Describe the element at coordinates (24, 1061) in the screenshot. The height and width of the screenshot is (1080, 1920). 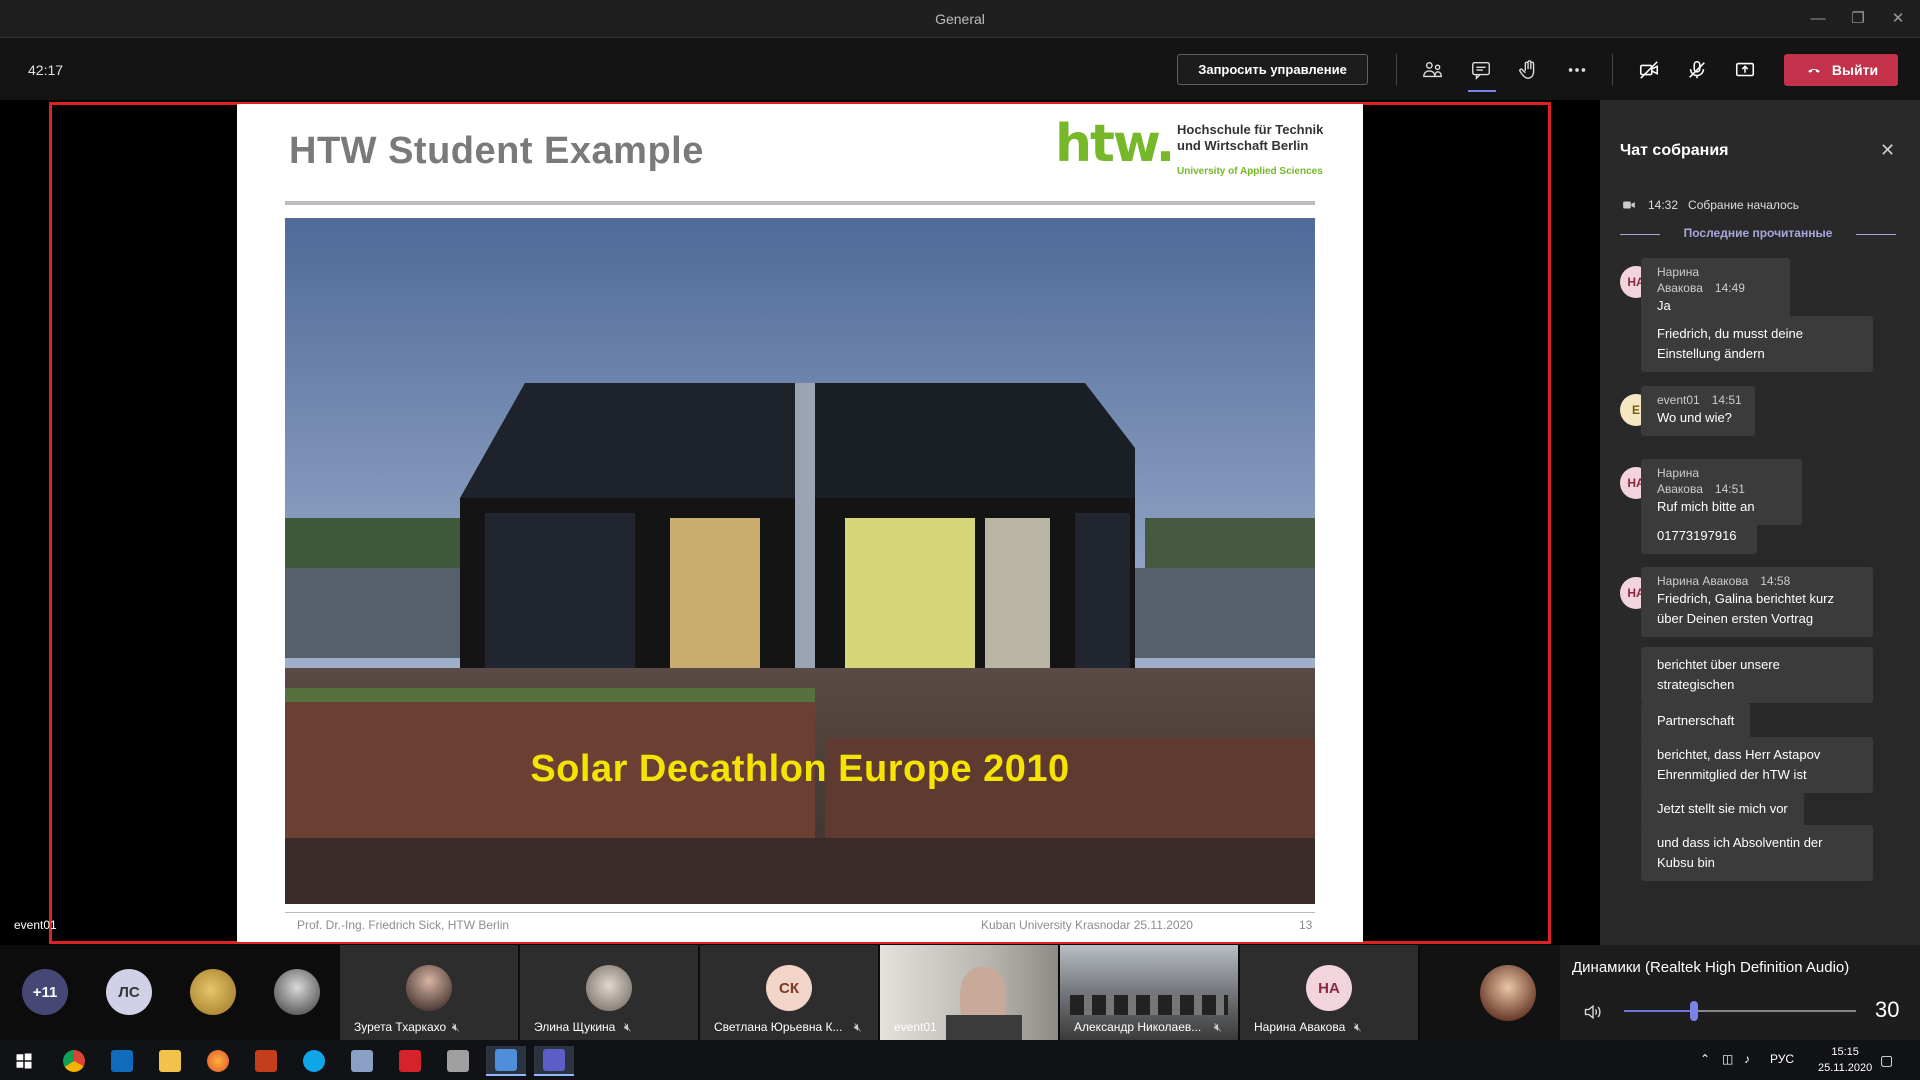
I see `windows-start-icon` at that location.